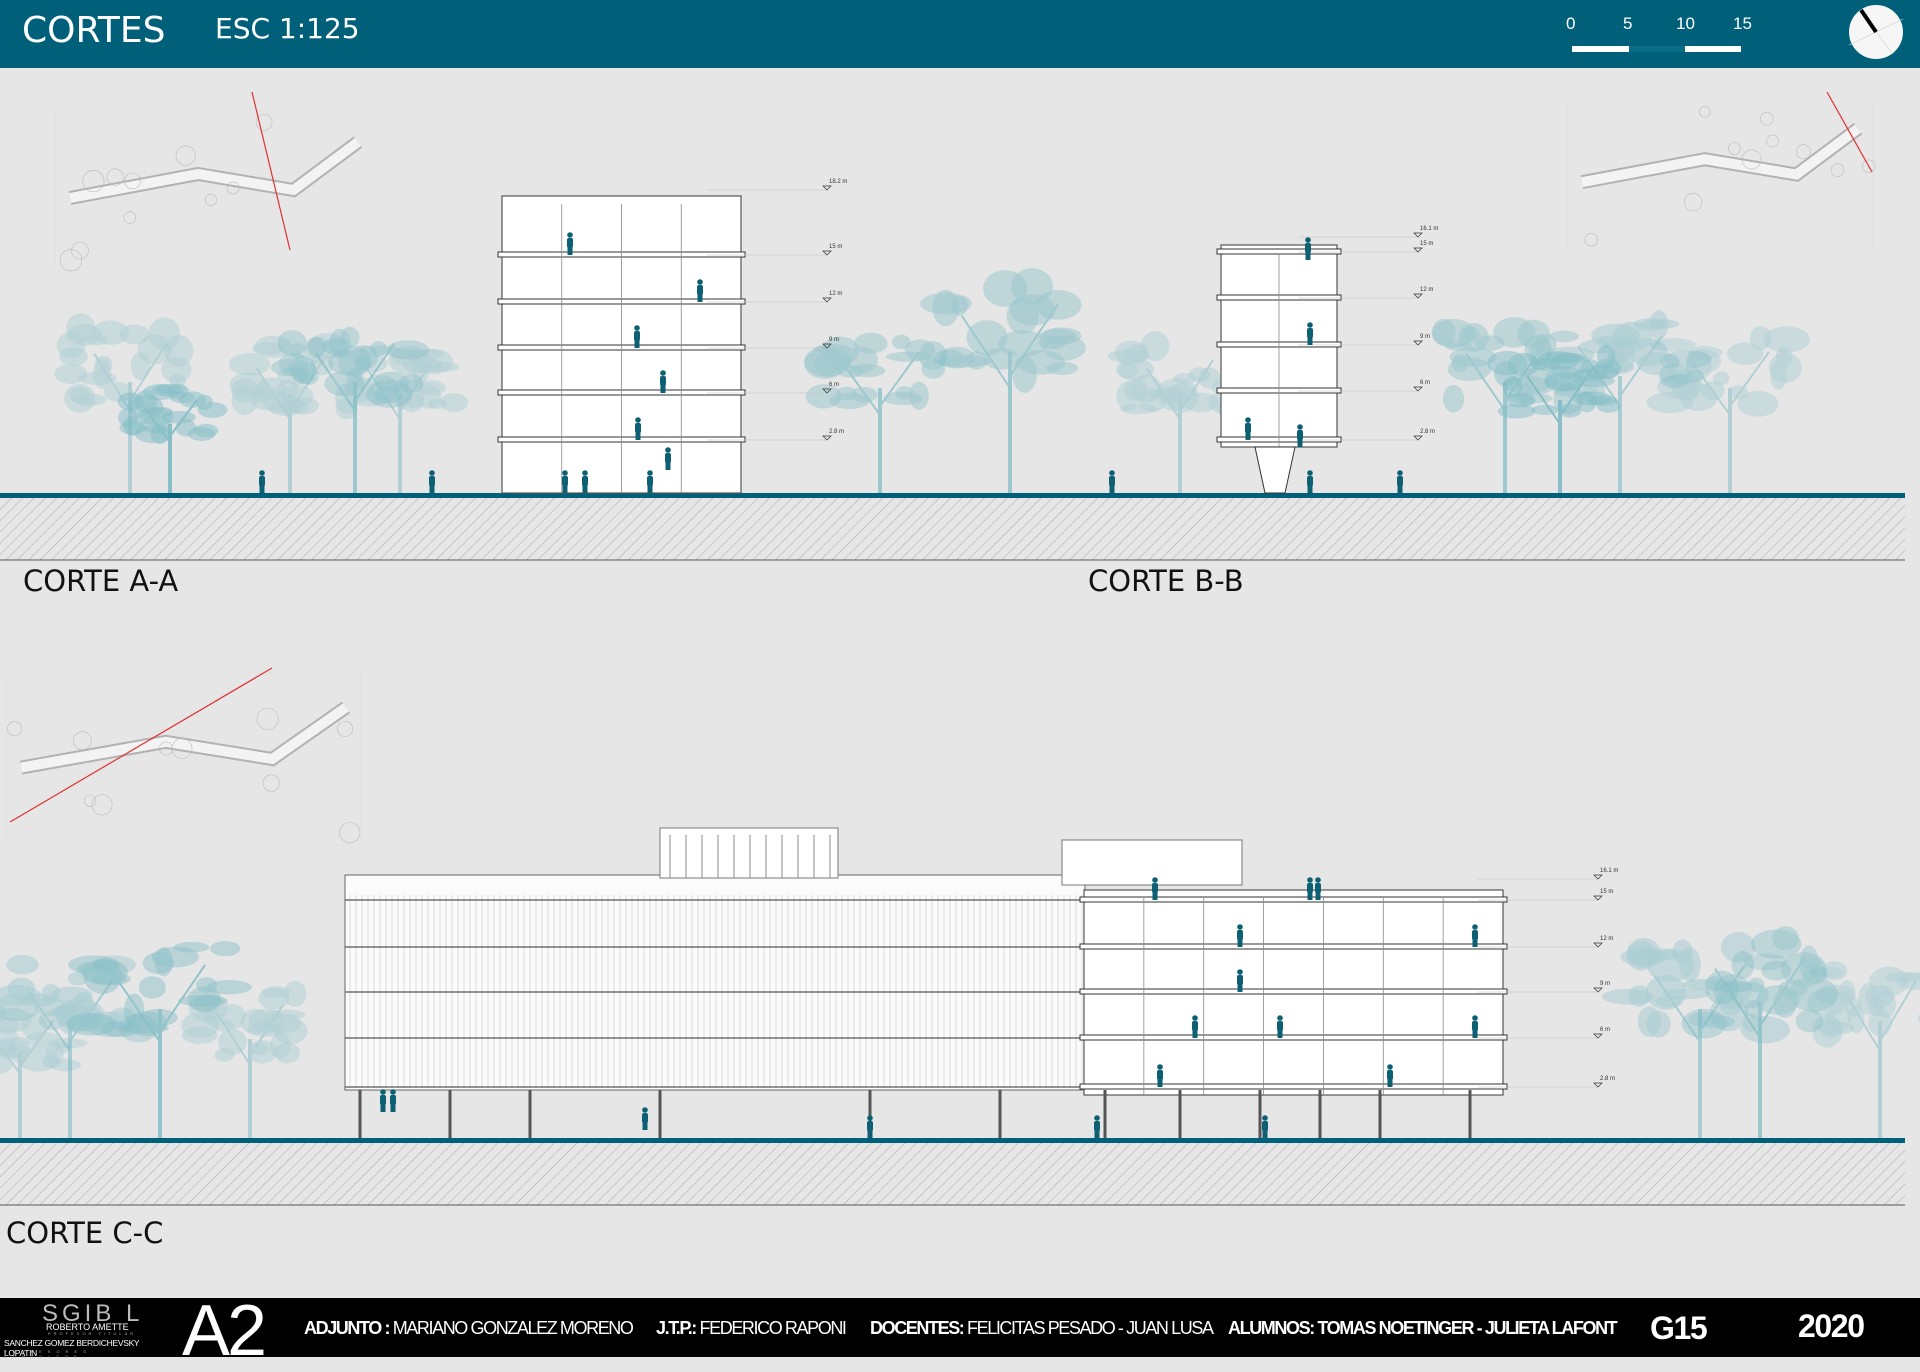 The image size is (1920, 1372). I want to click on ground-line, so click(952, 495).